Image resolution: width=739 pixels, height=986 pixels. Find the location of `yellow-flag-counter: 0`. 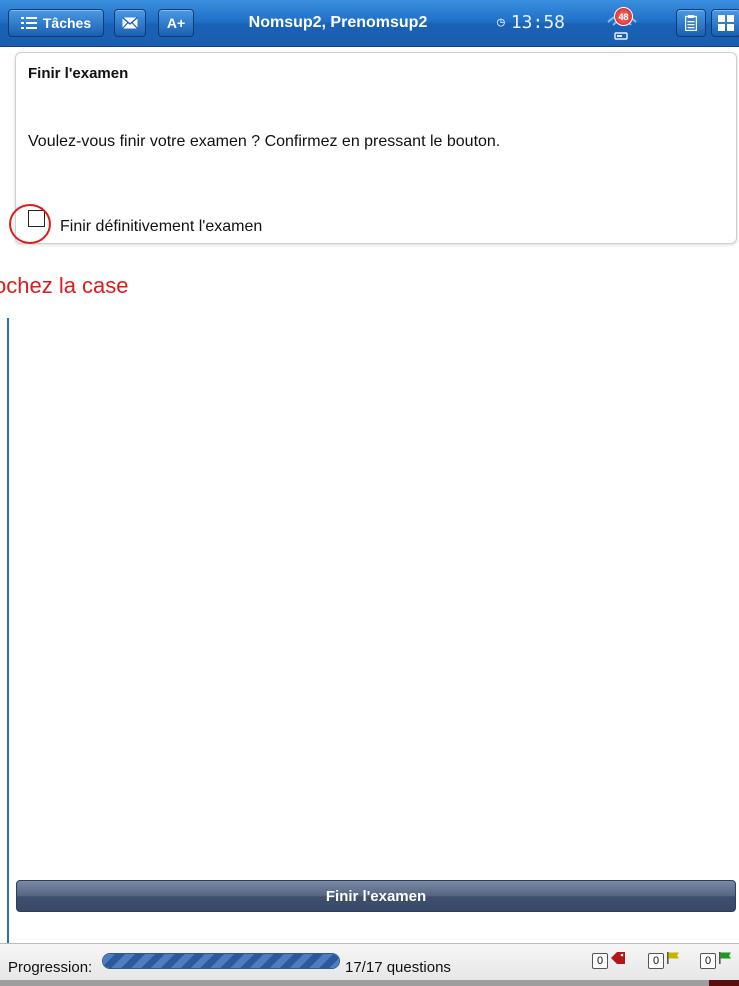

yellow-flag-counter: 0 is located at coordinates (664, 960).